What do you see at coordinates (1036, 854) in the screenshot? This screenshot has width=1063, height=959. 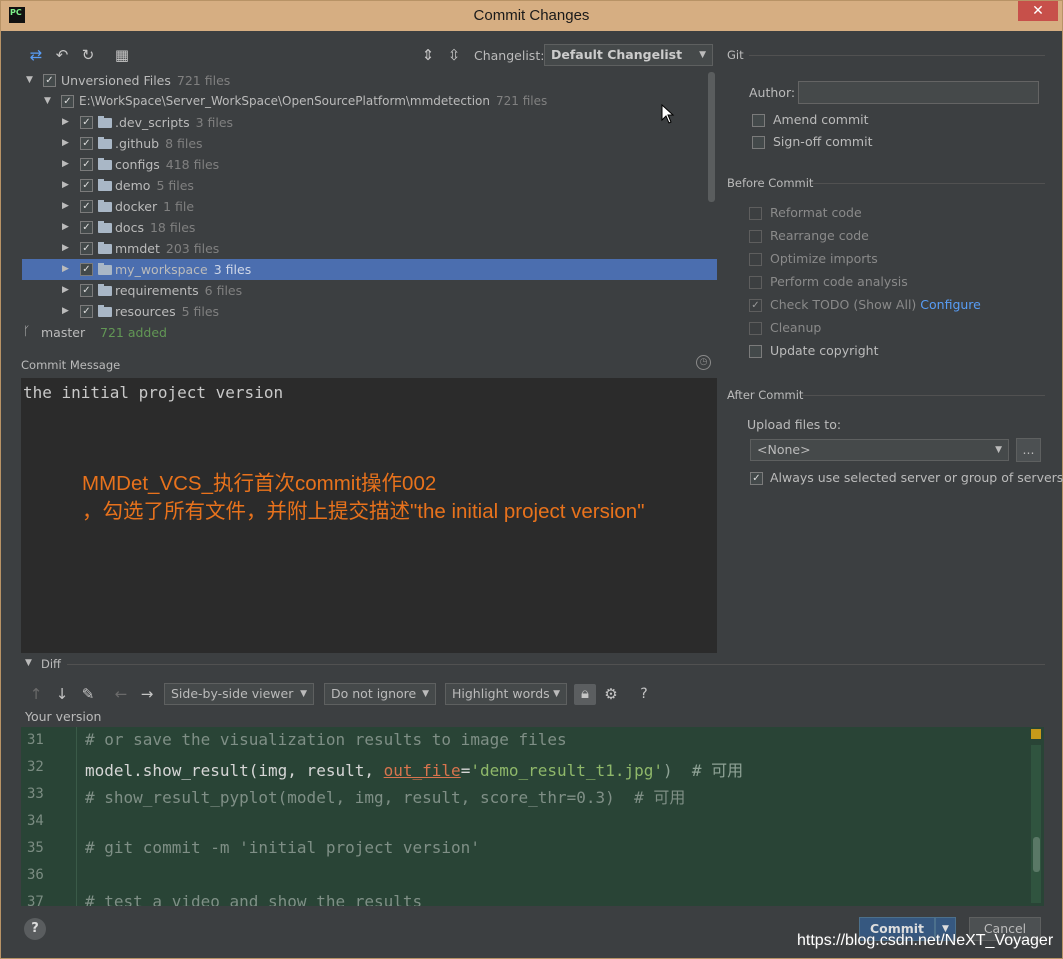 I see `editor-scrollbar-thumb` at bounding box center [1036, 854].